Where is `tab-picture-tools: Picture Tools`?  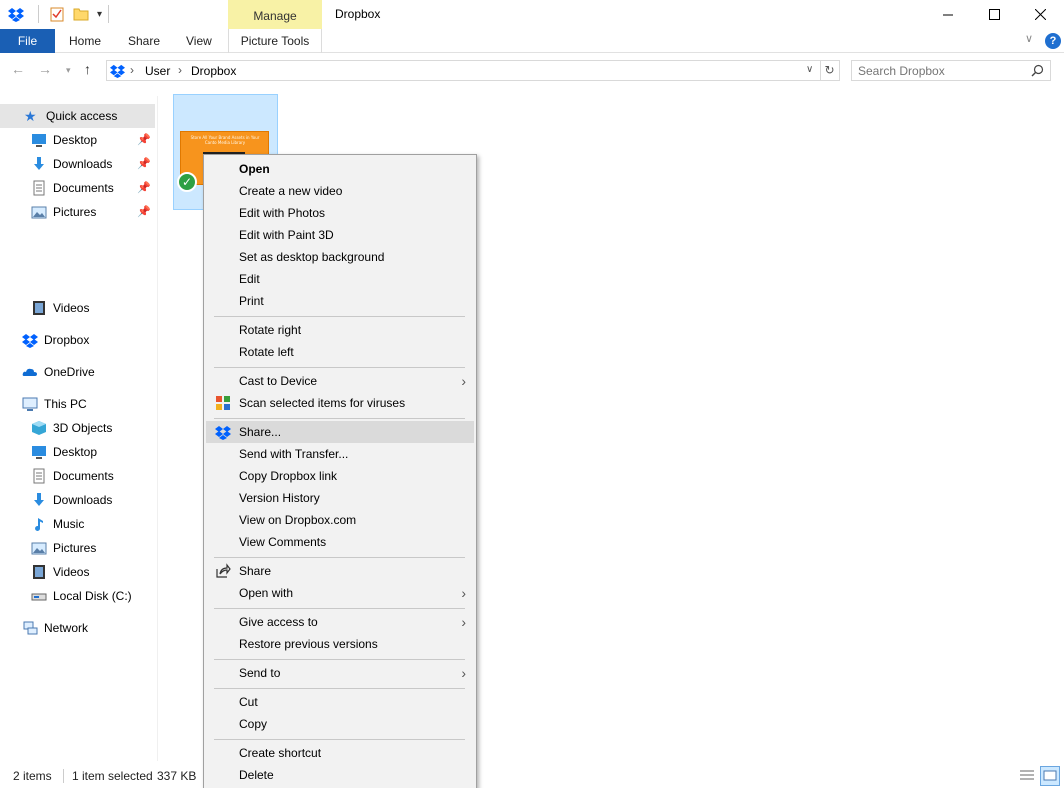 tab-picture-tools: Picture Tools is located at coordinates (275, 41).